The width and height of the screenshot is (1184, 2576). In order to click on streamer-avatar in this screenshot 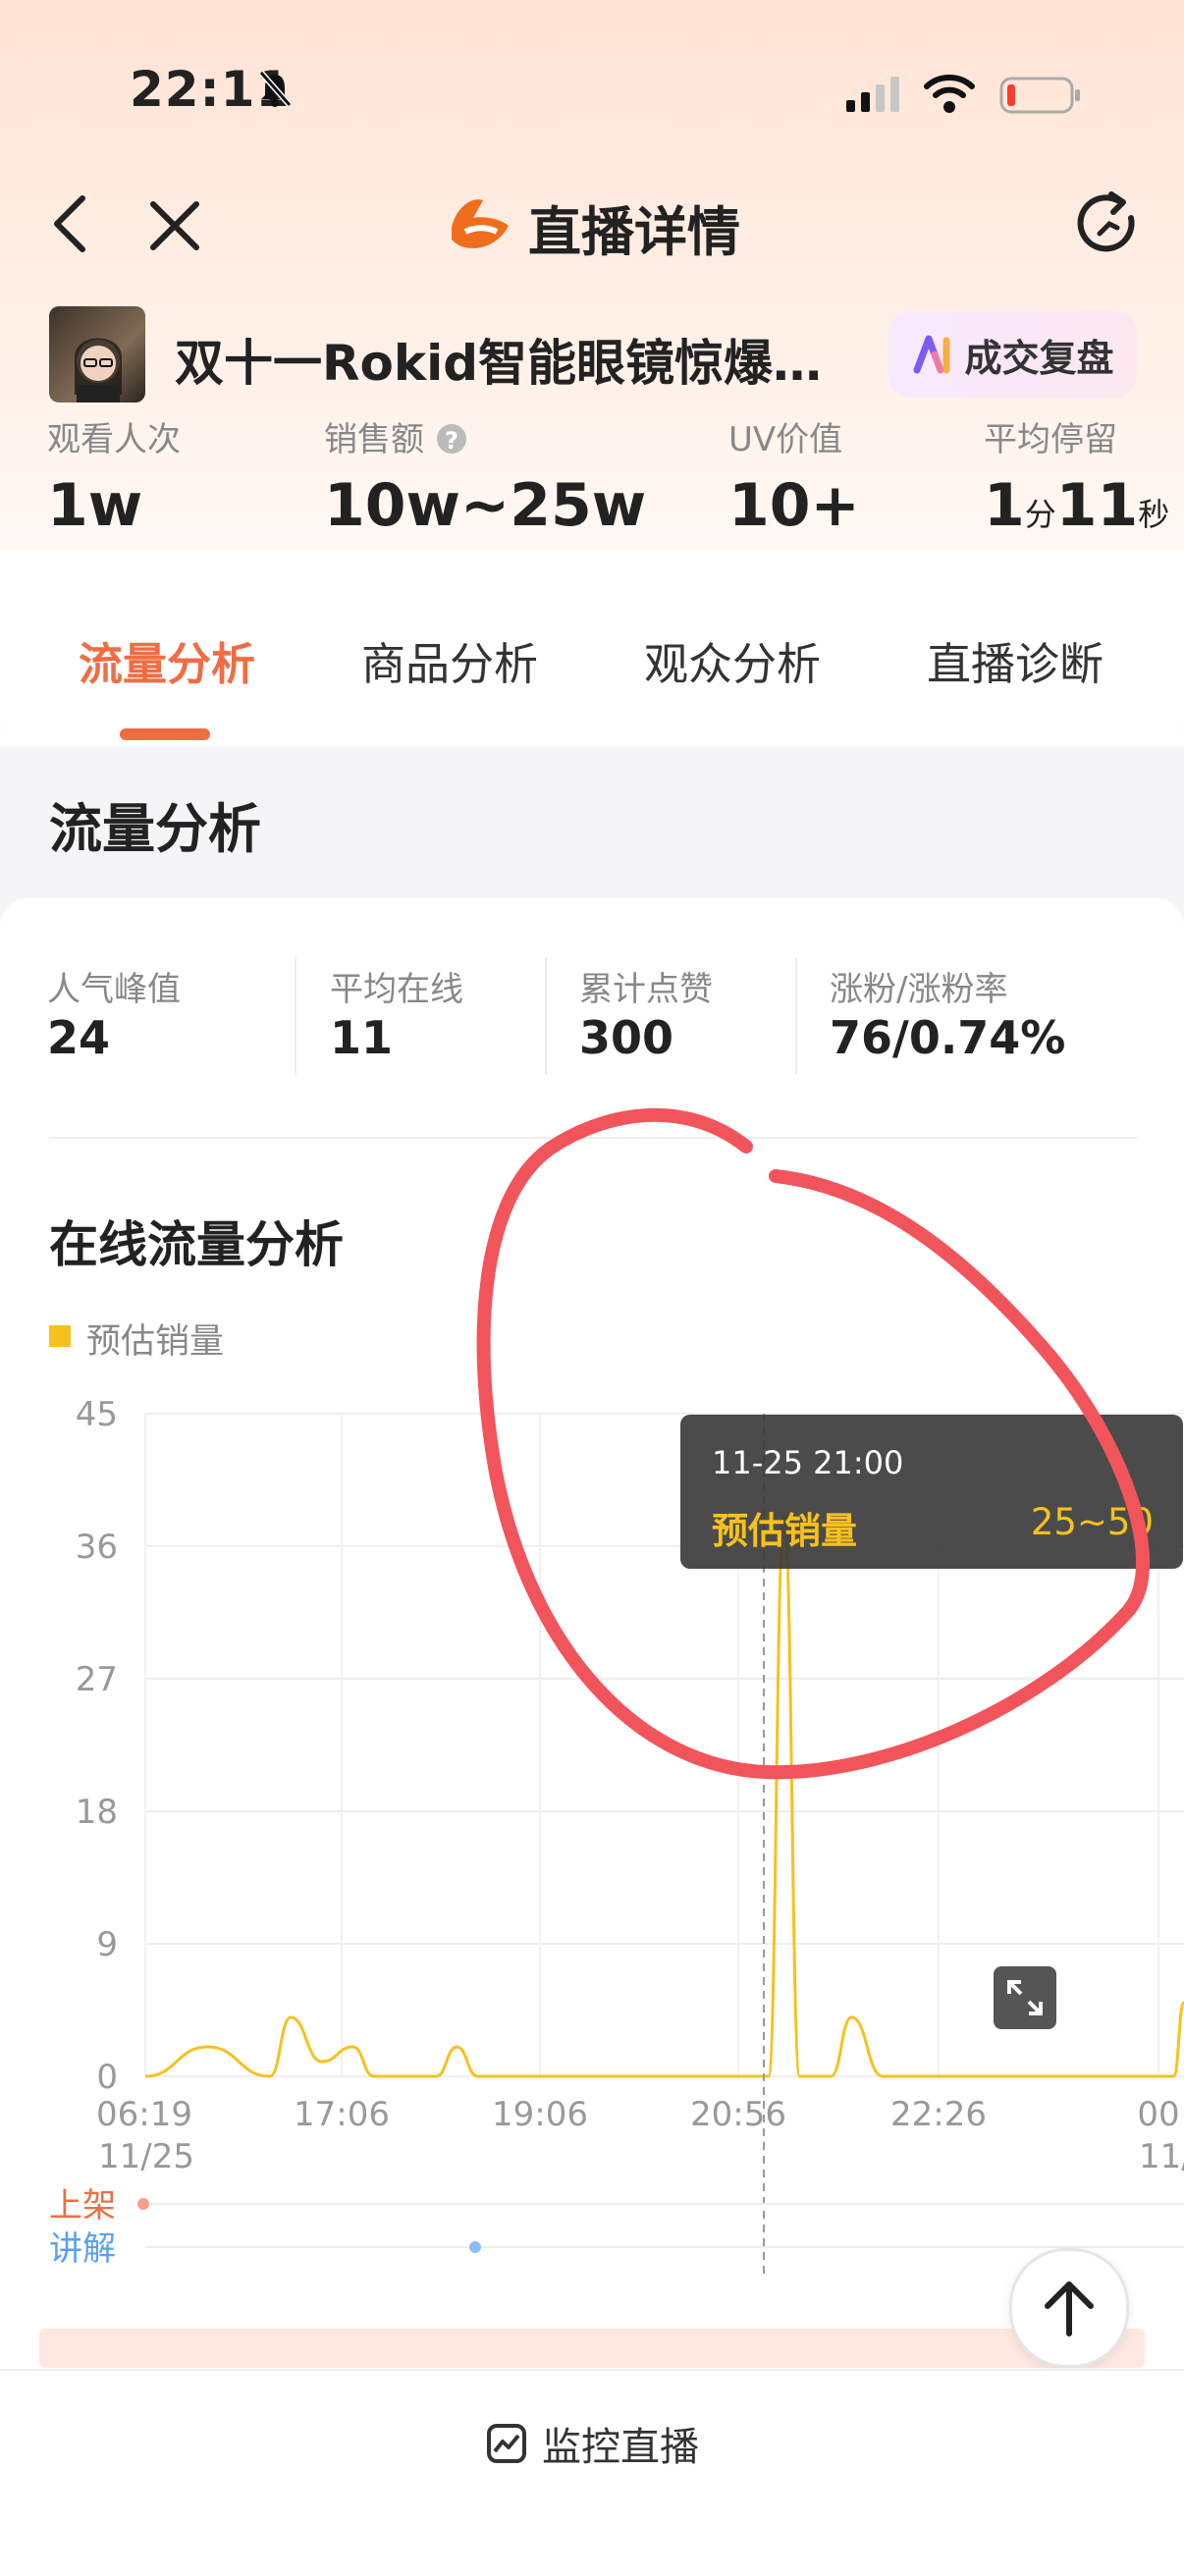, I will do `click(97, 354)`.